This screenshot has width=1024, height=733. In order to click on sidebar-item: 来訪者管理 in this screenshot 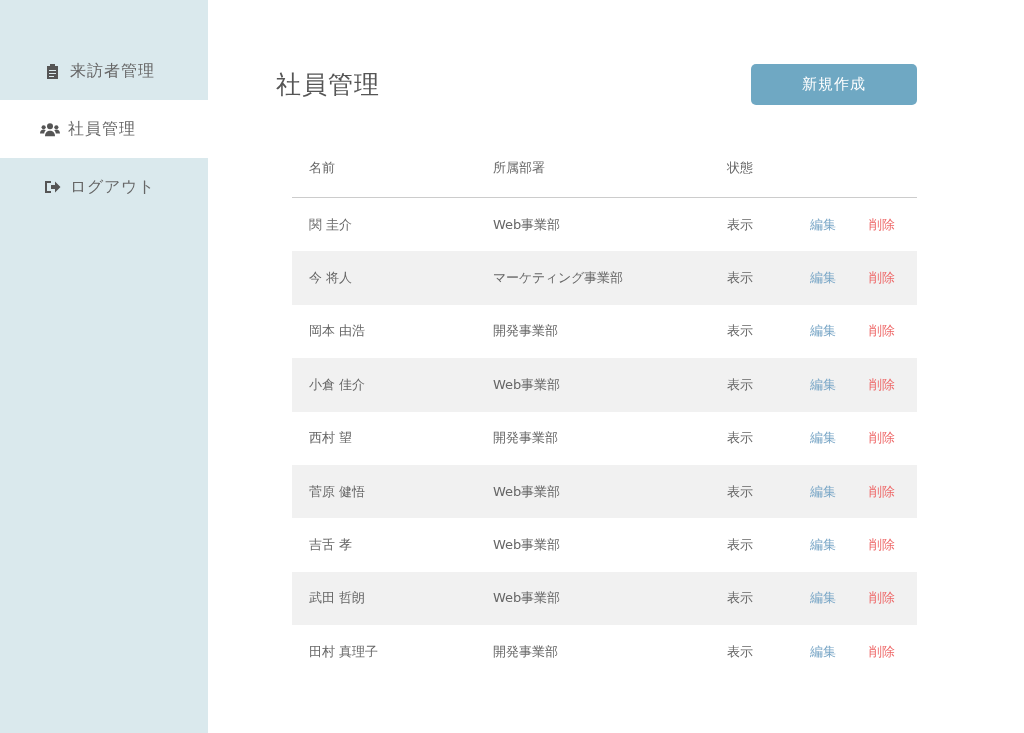, I will do `click(104, 71)`.